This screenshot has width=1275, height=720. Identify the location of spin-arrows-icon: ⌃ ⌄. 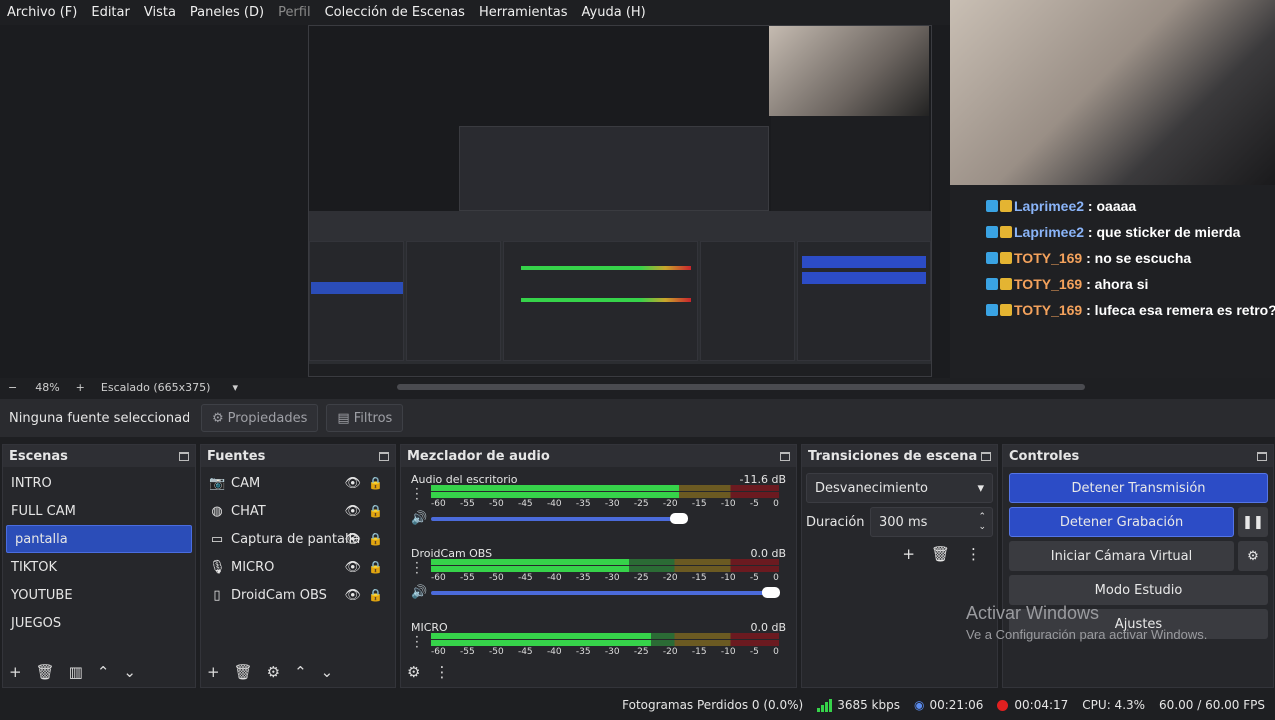
(982, 522).